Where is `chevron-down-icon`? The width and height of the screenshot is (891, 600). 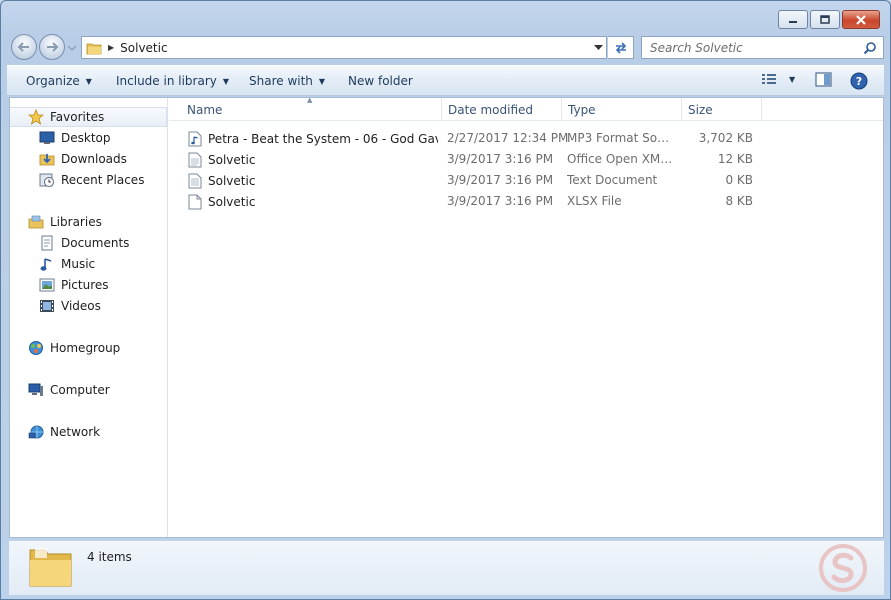 chevron-down-icon is located at coordinates (72, 48).